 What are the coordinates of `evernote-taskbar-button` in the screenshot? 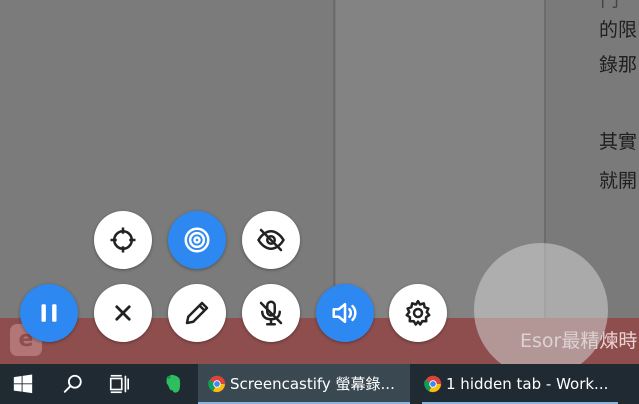 It's located at (173, 384).